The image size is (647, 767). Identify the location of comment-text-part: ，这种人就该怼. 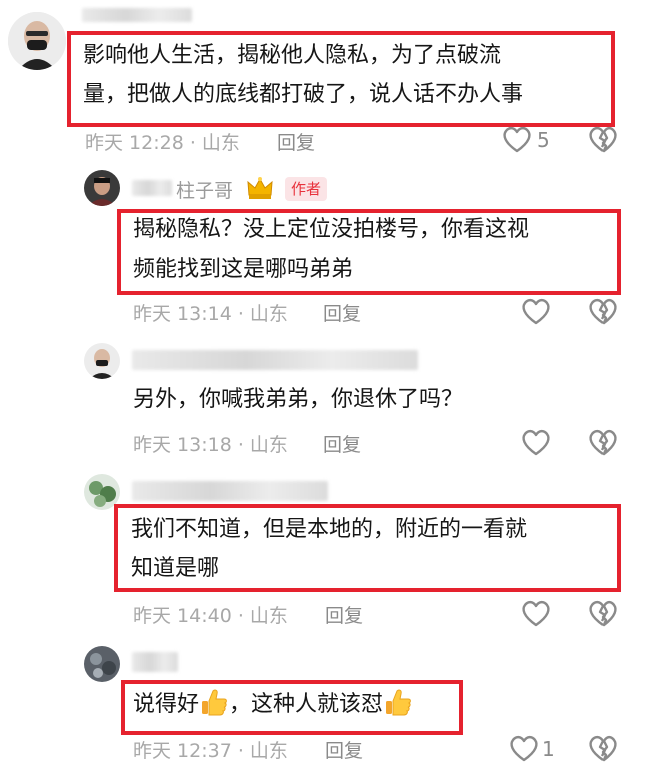
(306, 704).